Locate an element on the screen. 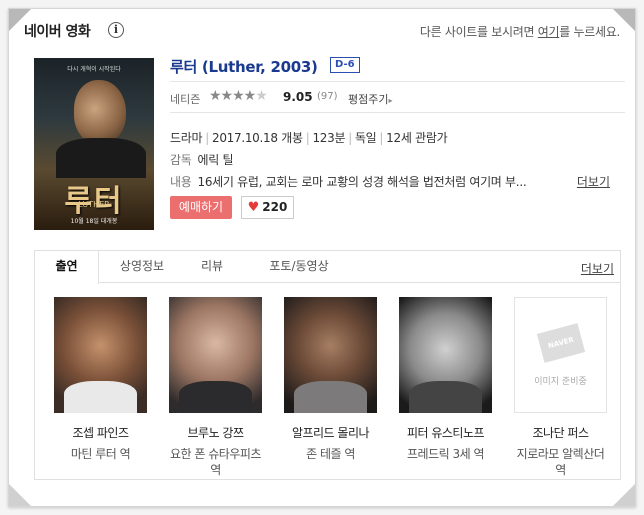 Image resolution: width=644 pixels, height=515 pixels. cast-item: NAVER 이미지 준비중 조나단 퍼스 지로라모 알렉산더 역 is located at coordinates (560, 387).